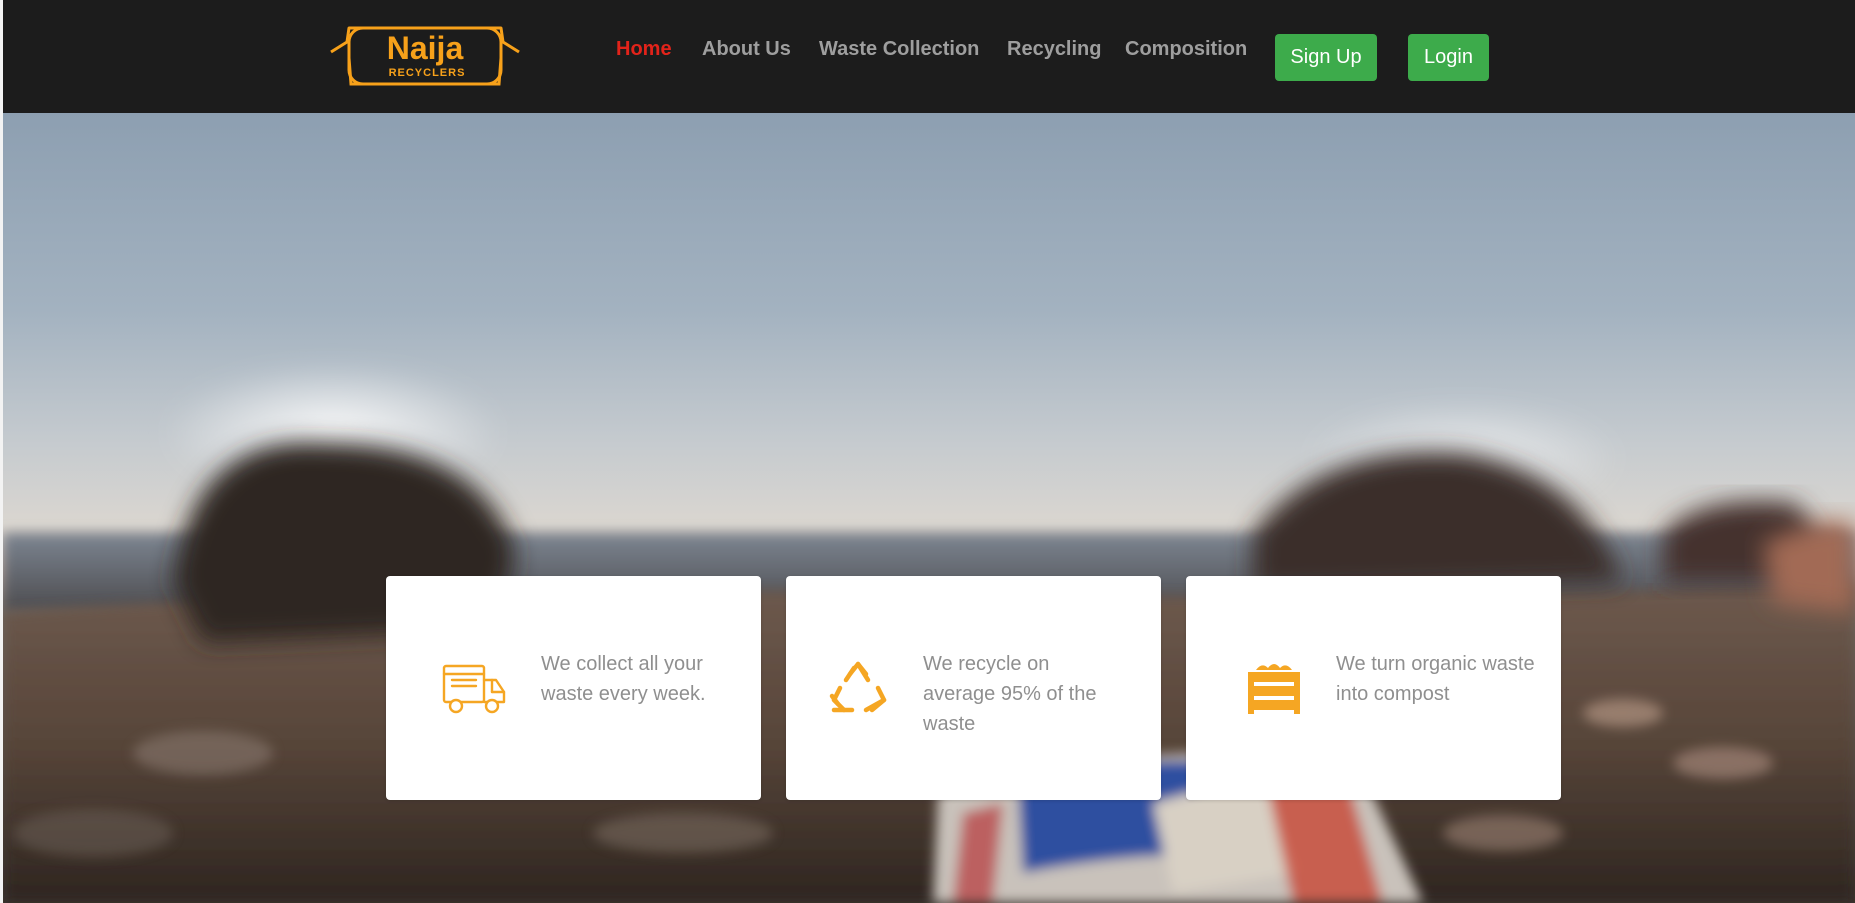 The height and width of the screenshot is (903, 1855). I want to click on feature-text-compost: We turn organic waste into compost, so click(1435, 679).